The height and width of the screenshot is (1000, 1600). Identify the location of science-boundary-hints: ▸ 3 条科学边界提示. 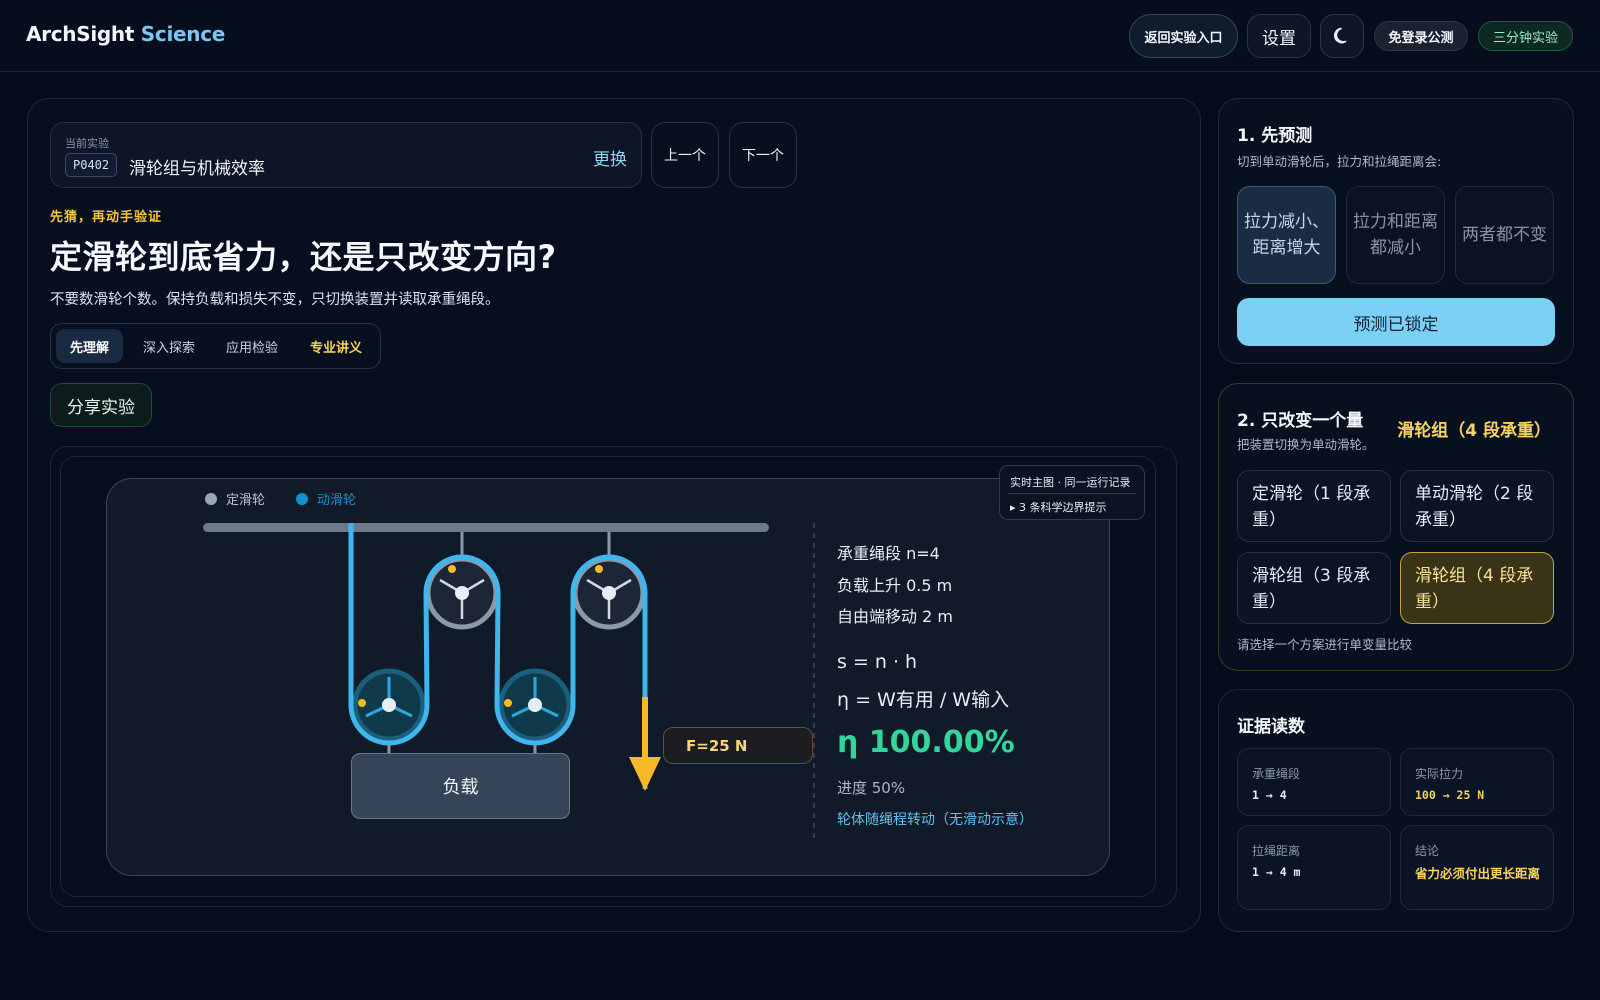
(1058, 507).